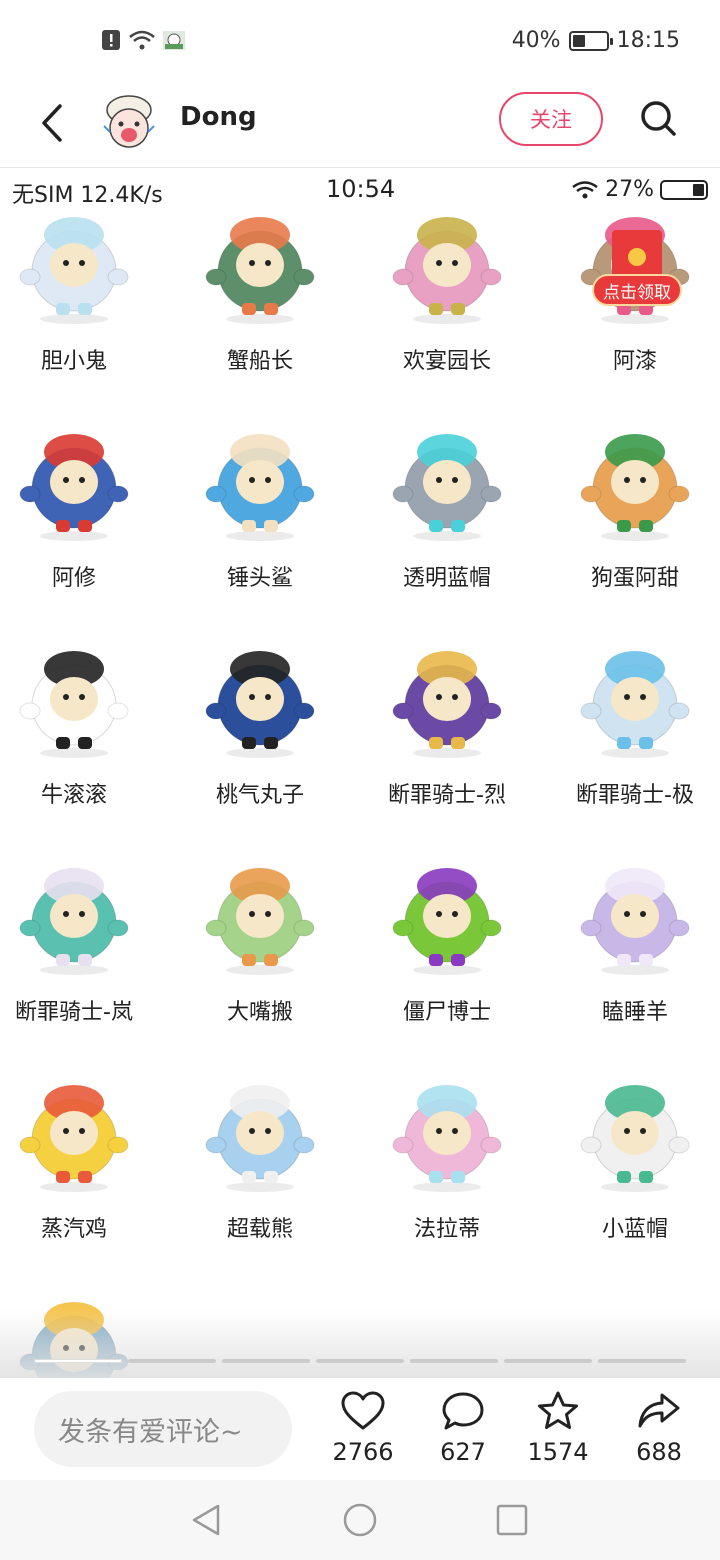 The width and height of the screenshot is (720, 1560). What do you see at coordinates (512, 1520) in the screenshot?
I see `nav-recents-icon` at bounding box center [512, 1520].